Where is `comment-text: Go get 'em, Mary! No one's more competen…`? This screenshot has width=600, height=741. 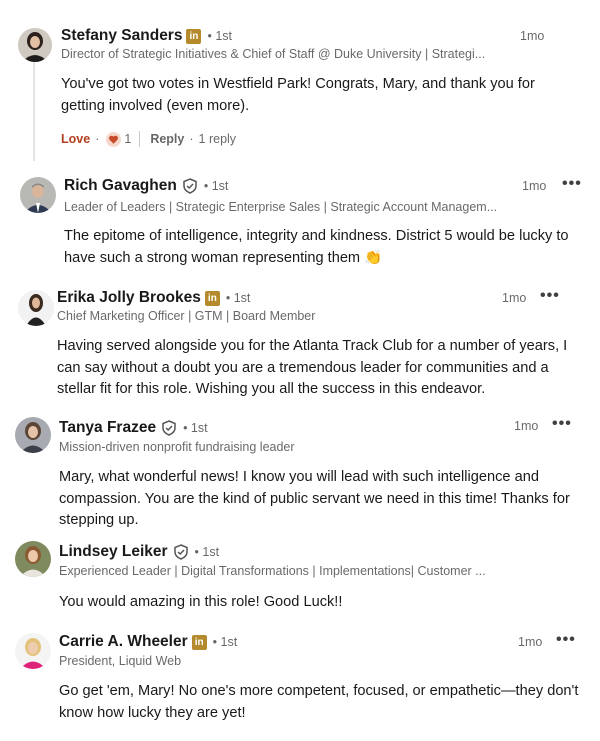
comment-text: Go get 'em, Mary! No one's more competen… is located at coordinates (319, 702).